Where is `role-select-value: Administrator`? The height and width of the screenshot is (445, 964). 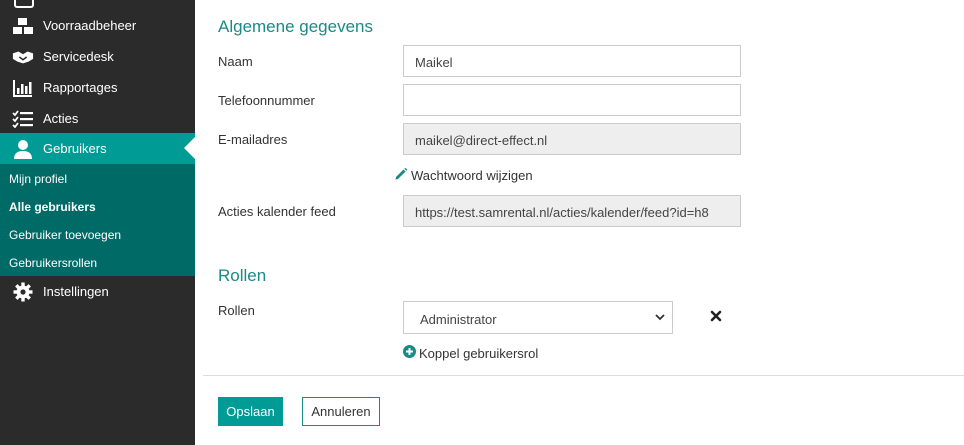
role-select-value: Administrator is located at coordinates (458, 319).